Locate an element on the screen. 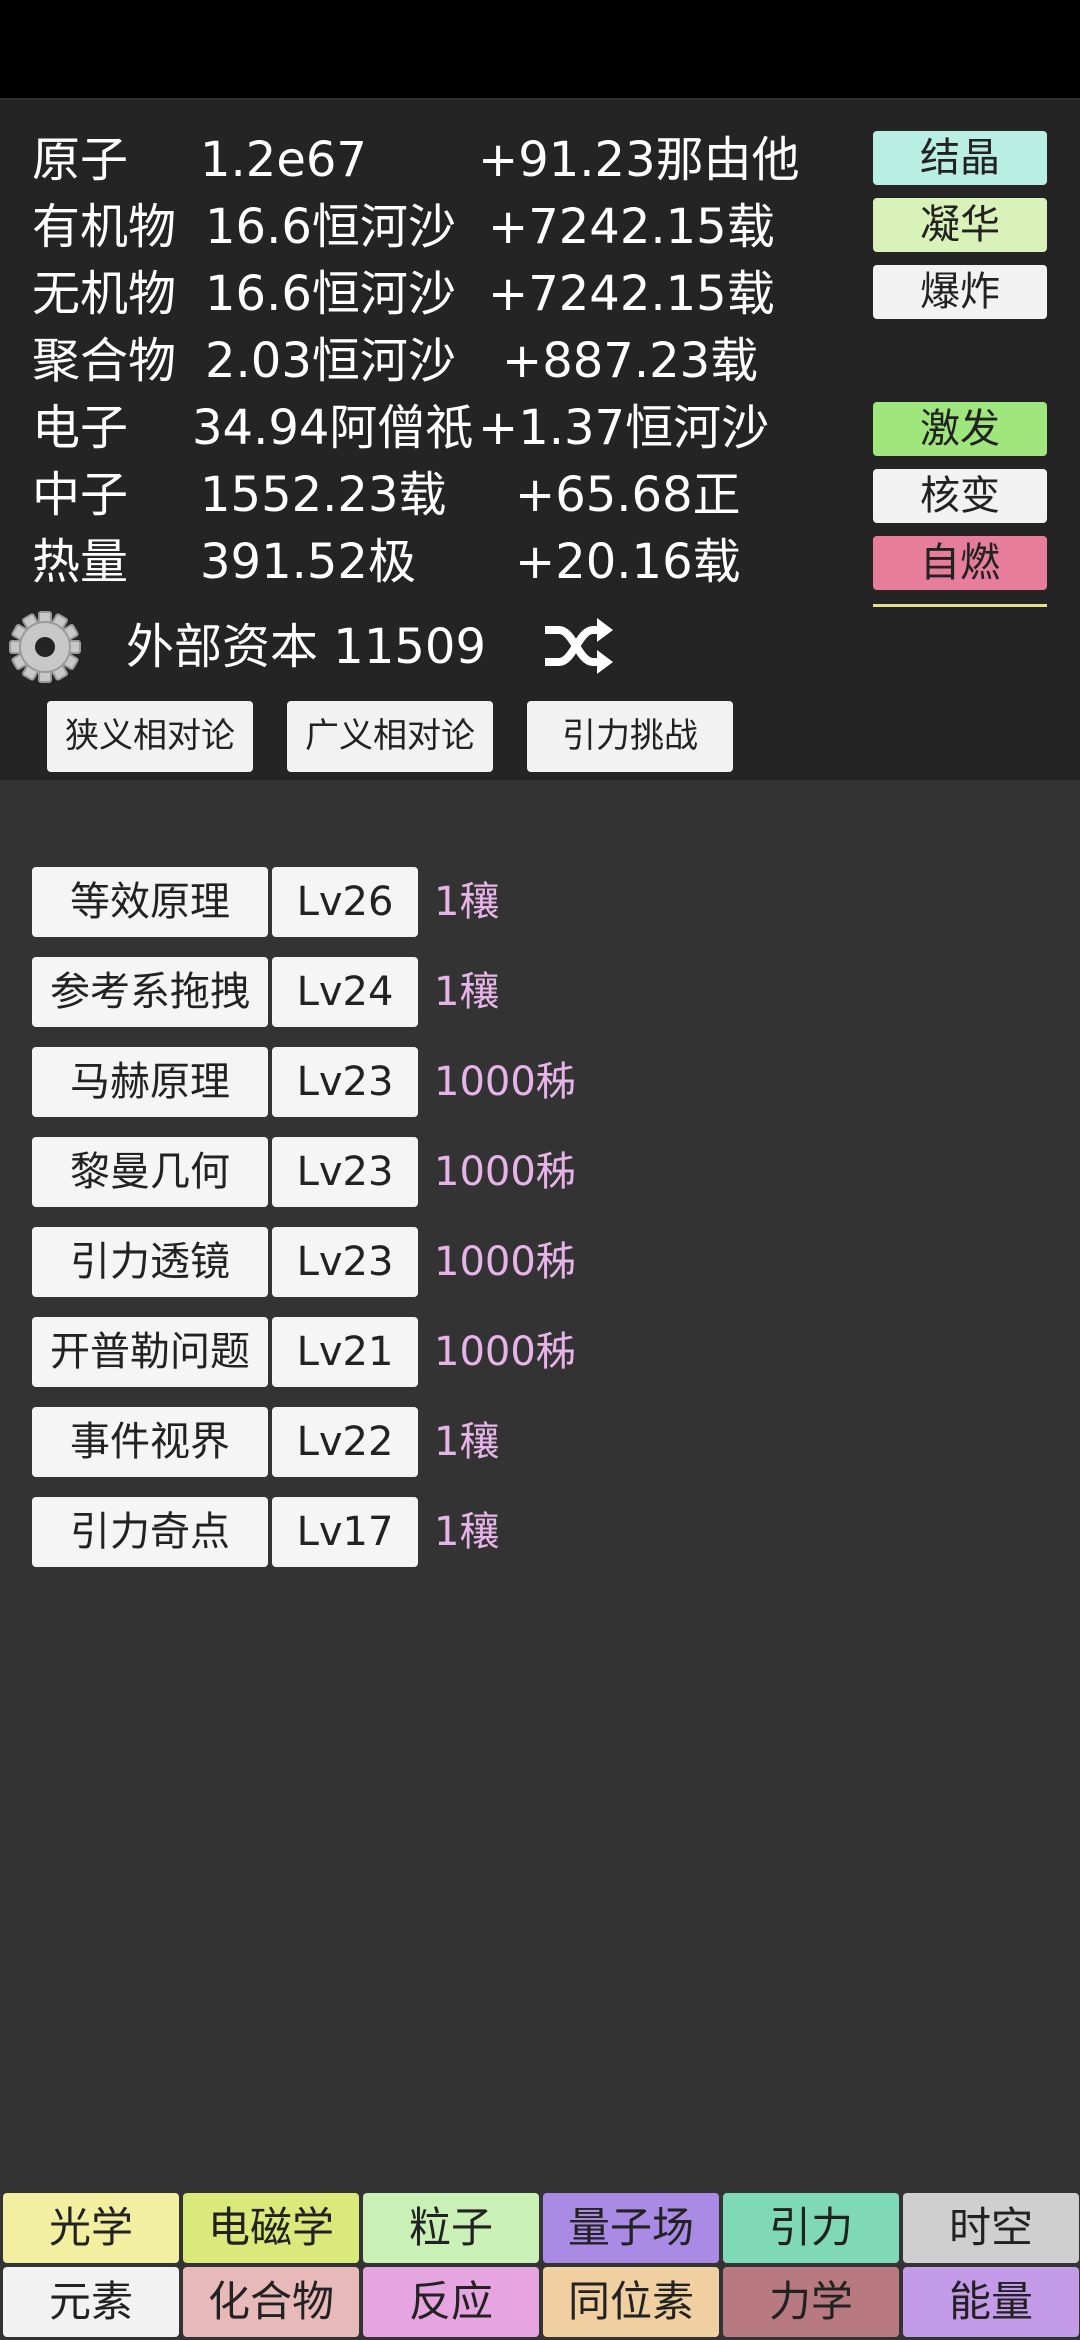 Image resolution: width=1080 pixels, height=2340 pixels. excite-button: 激发 is located at coordinates (960, 429).